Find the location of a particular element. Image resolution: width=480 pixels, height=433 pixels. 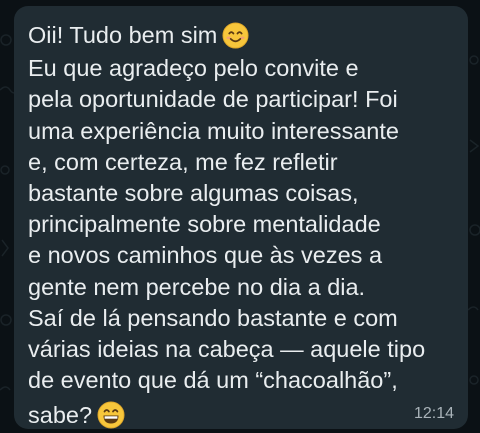

message-timestamp: 12:14 is located at coordinates (433, 413).